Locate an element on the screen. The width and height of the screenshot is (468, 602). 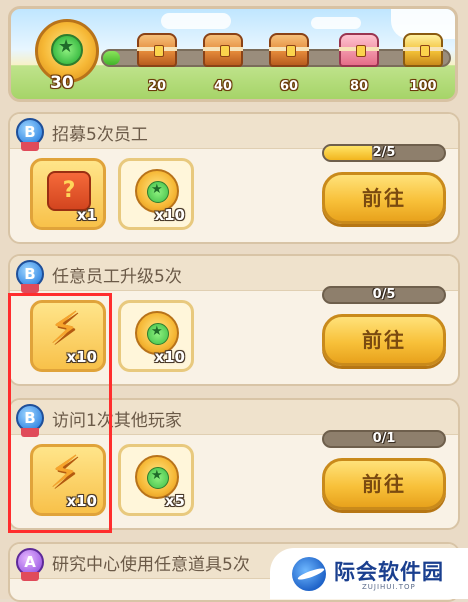
star-icon: ★ is located at coordinates (66, 46).